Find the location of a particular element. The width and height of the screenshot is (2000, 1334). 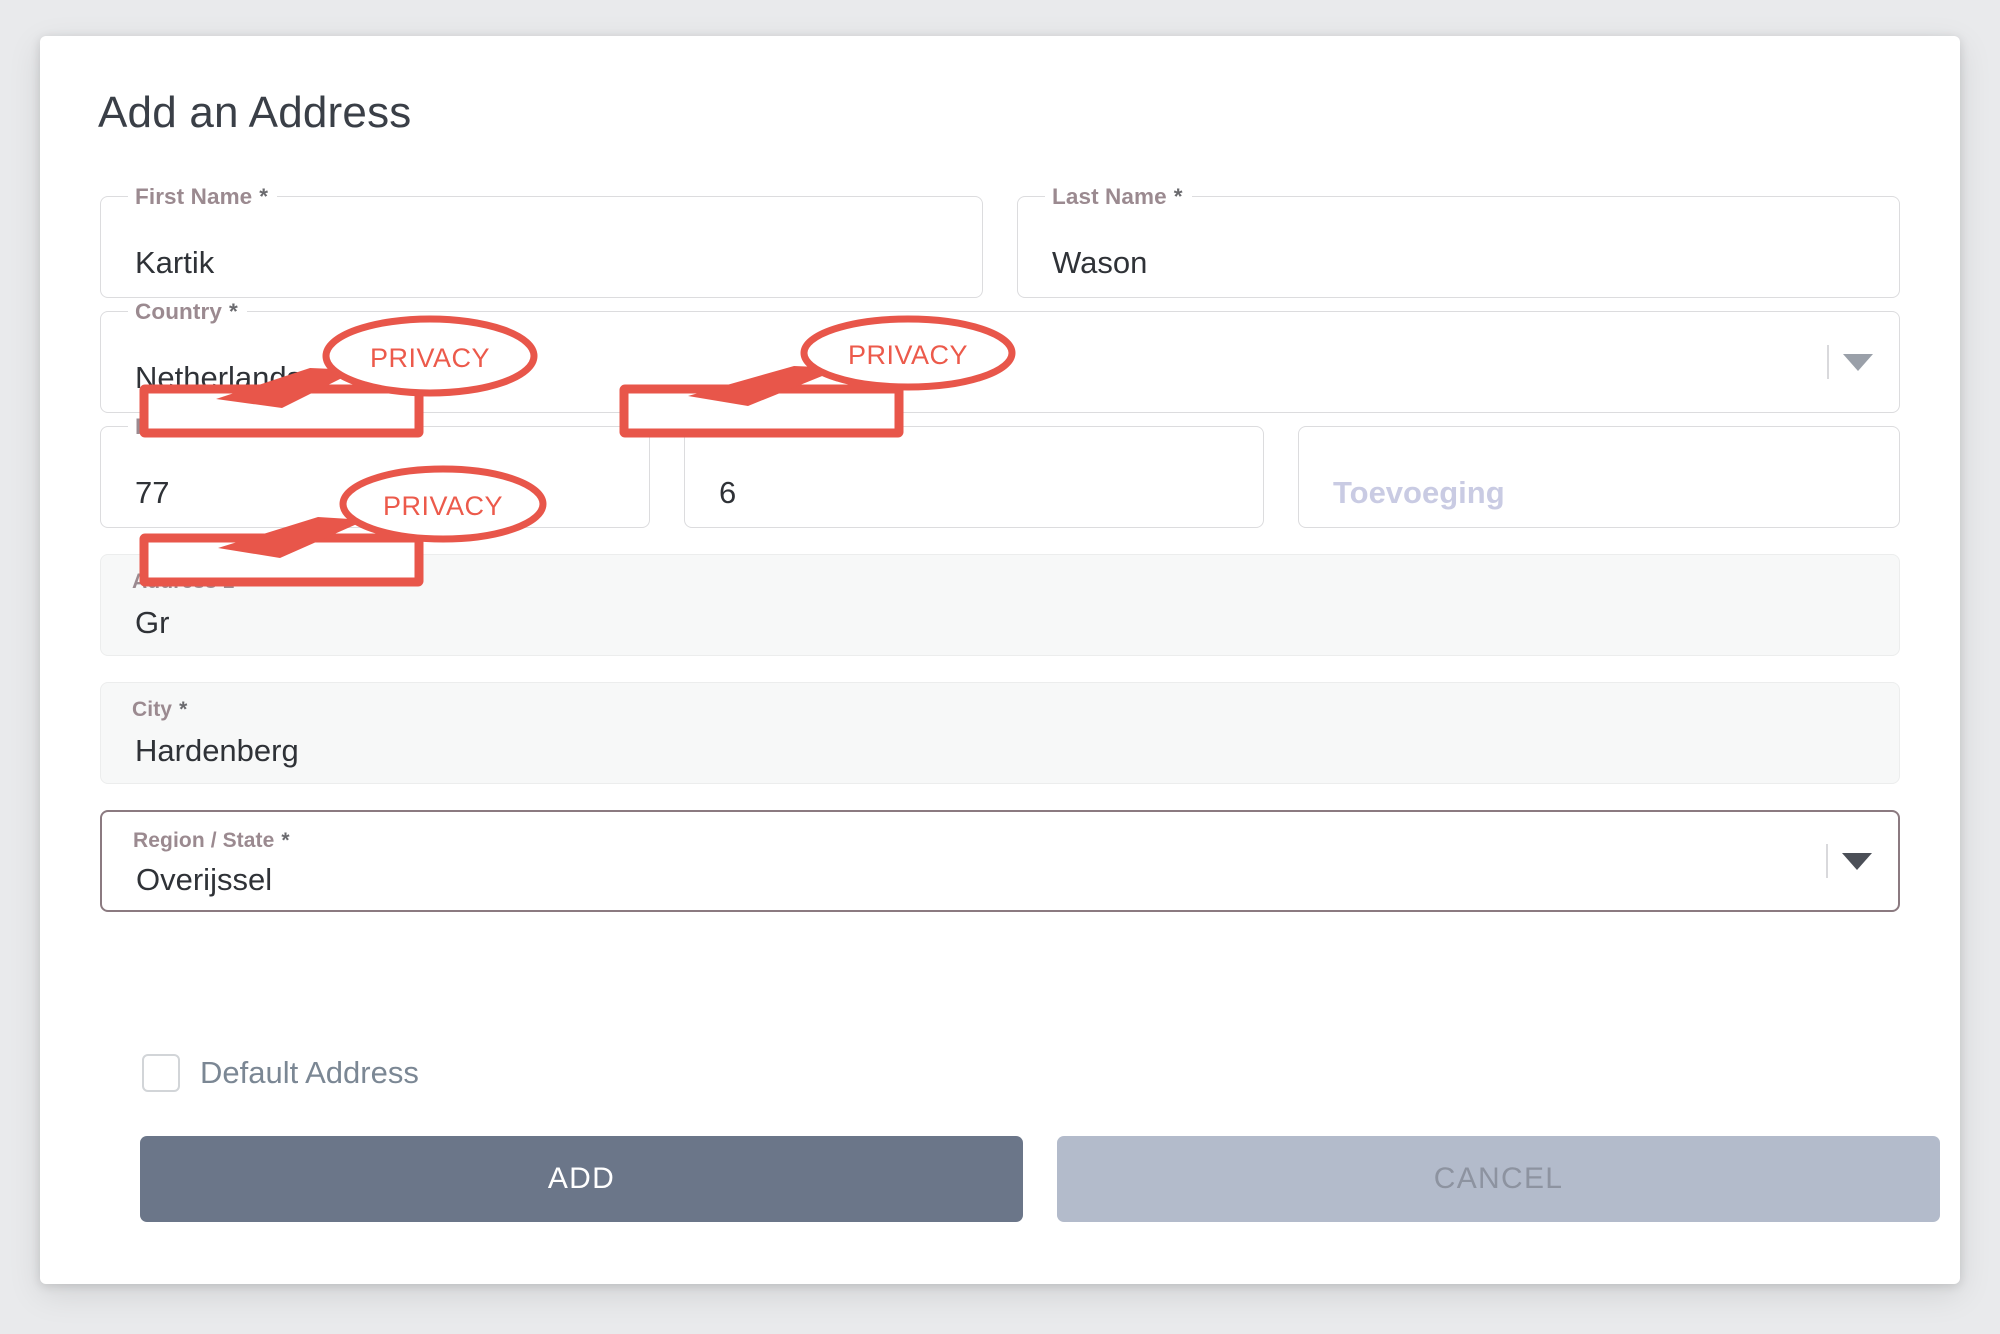

first-name-label: First Name * is located at coordinates (203, 197).